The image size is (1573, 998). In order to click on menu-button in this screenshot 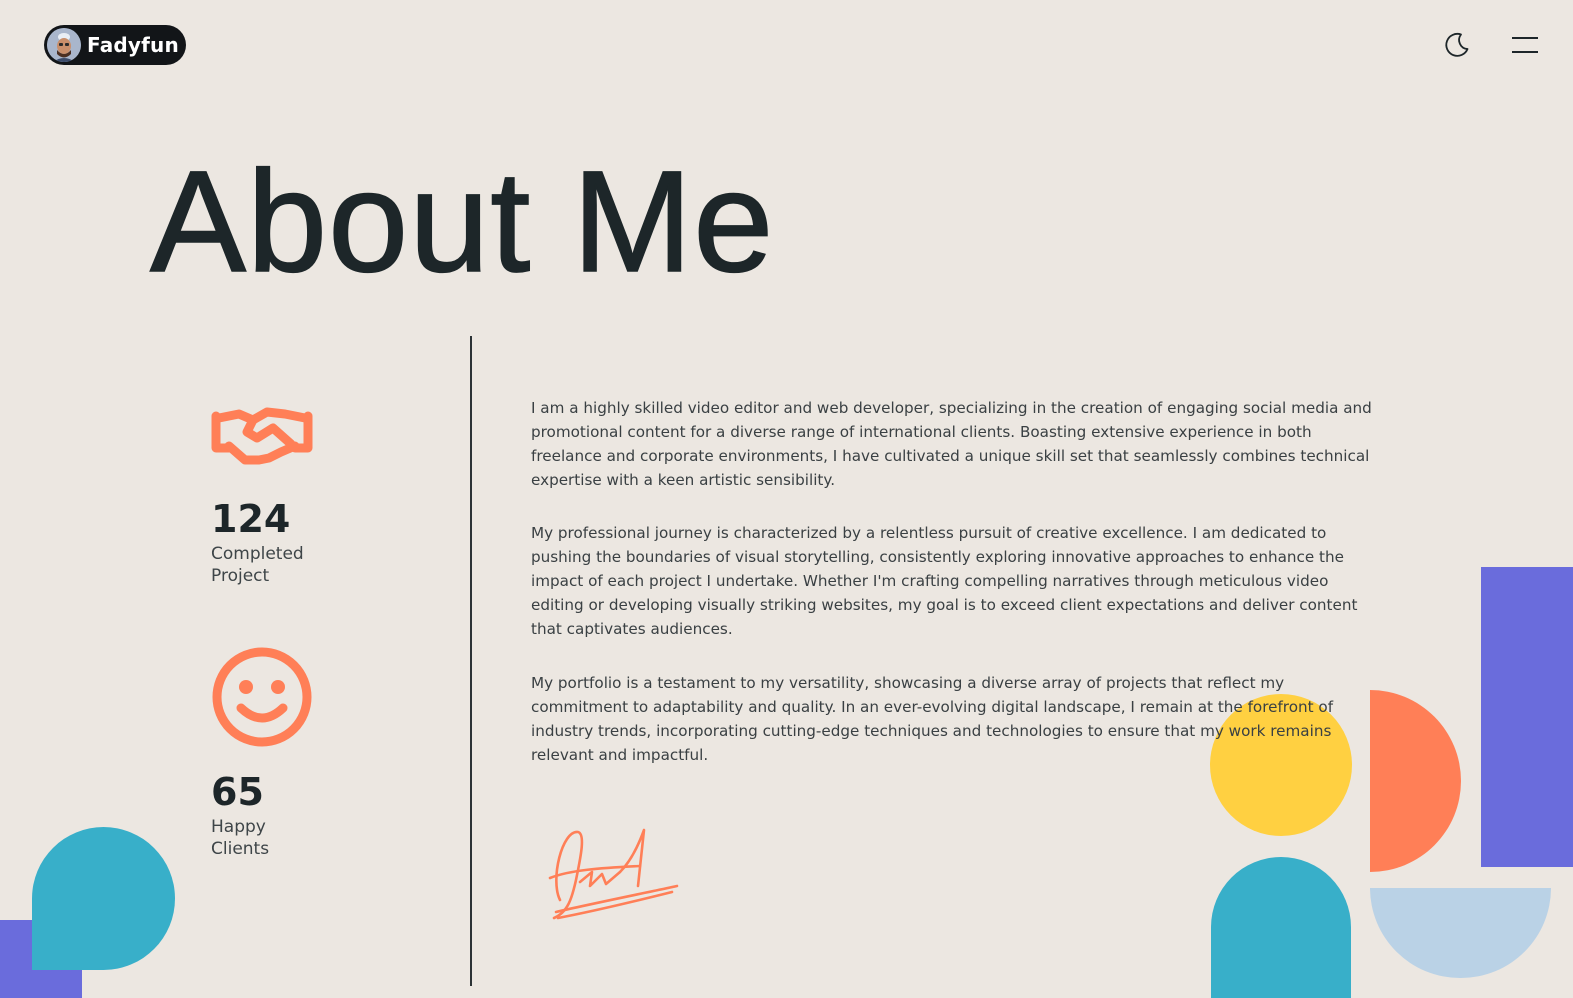, I will do `click(1526, 45)`.